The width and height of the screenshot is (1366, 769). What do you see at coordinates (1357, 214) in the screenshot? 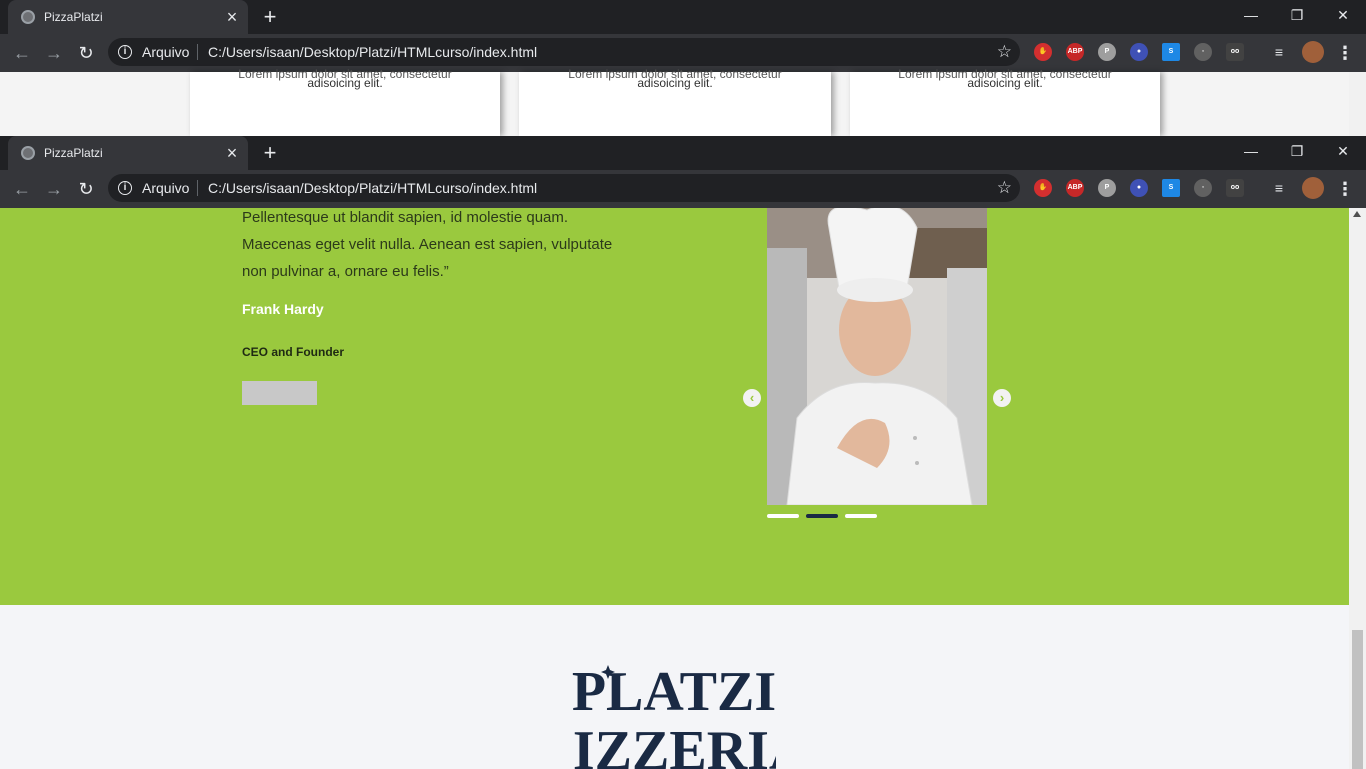
I see `scroll-up-icon` at bounding box center [1357, 214].